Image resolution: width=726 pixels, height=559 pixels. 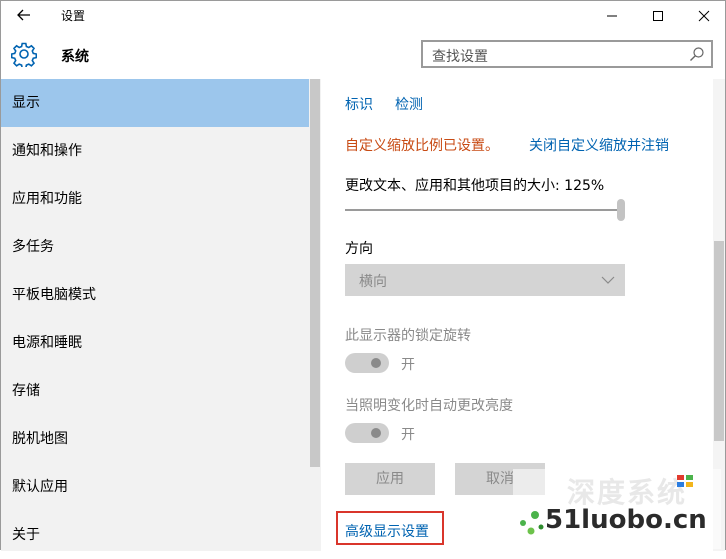 What do you see at coordinates (33, 247) in the screenshot?
I see `sidebar-item-label: 多任务` at bounding box center [33, 247].